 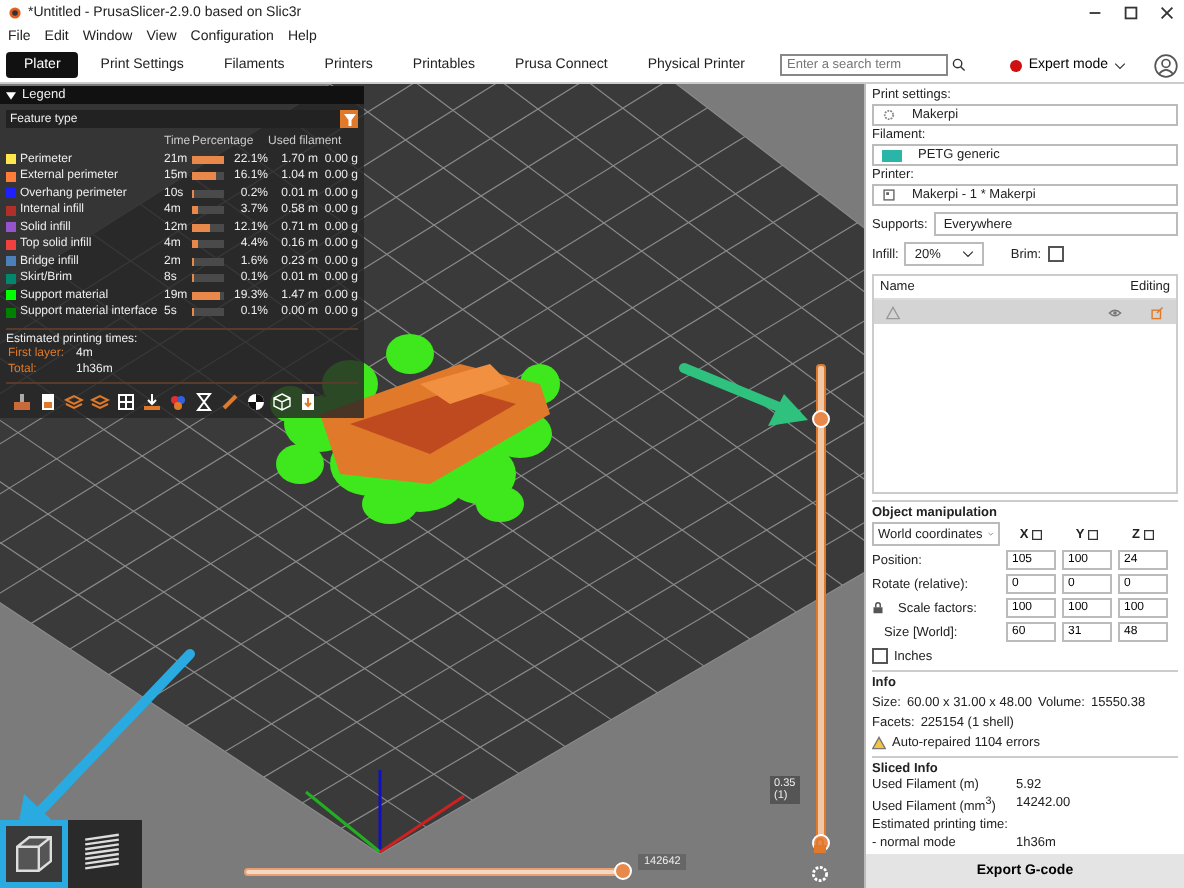 What do you see at coordinates (349, 119) in the screenshot?
I see `filter-icon` at bounding box center [349, 119].